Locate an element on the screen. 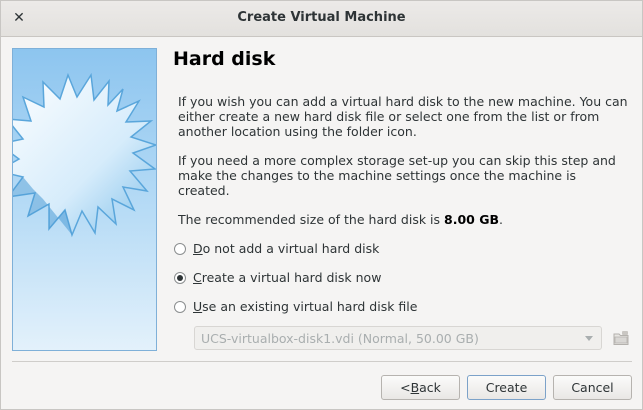 The height and width of the screenshot is (410, 643). option-no-disk-label: Do not add a virtual hard disk is located at coordinates (286, 248).